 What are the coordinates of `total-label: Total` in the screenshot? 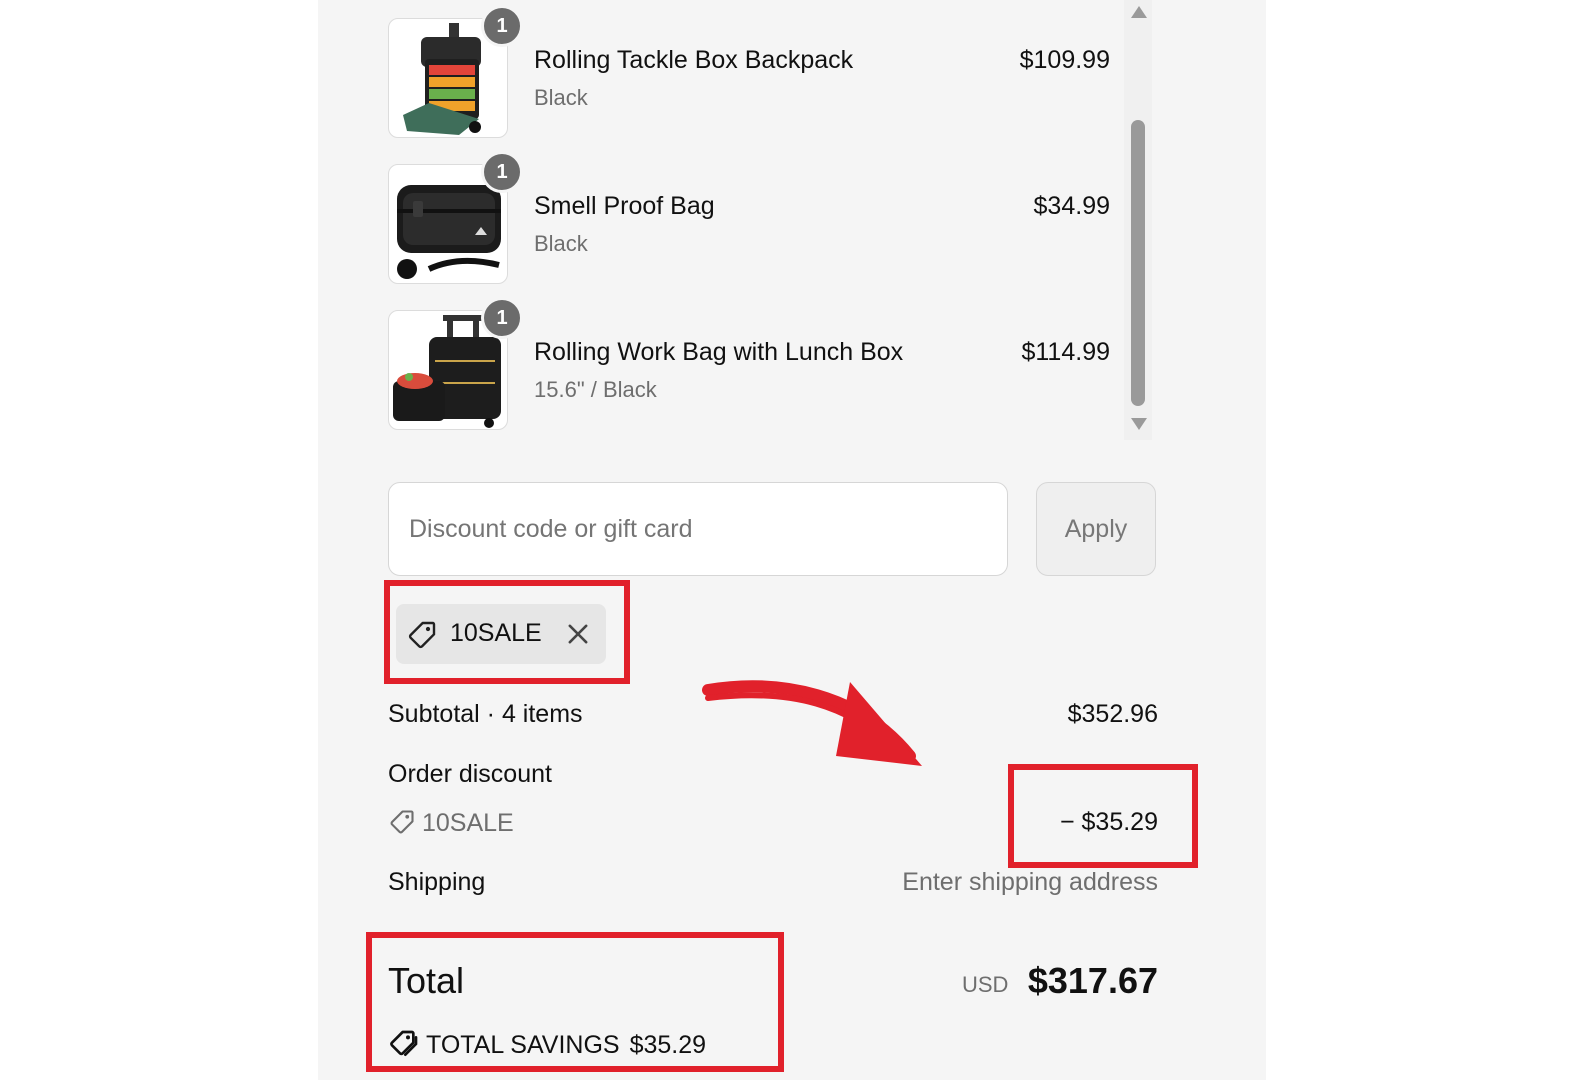 It's located at (426, 980).